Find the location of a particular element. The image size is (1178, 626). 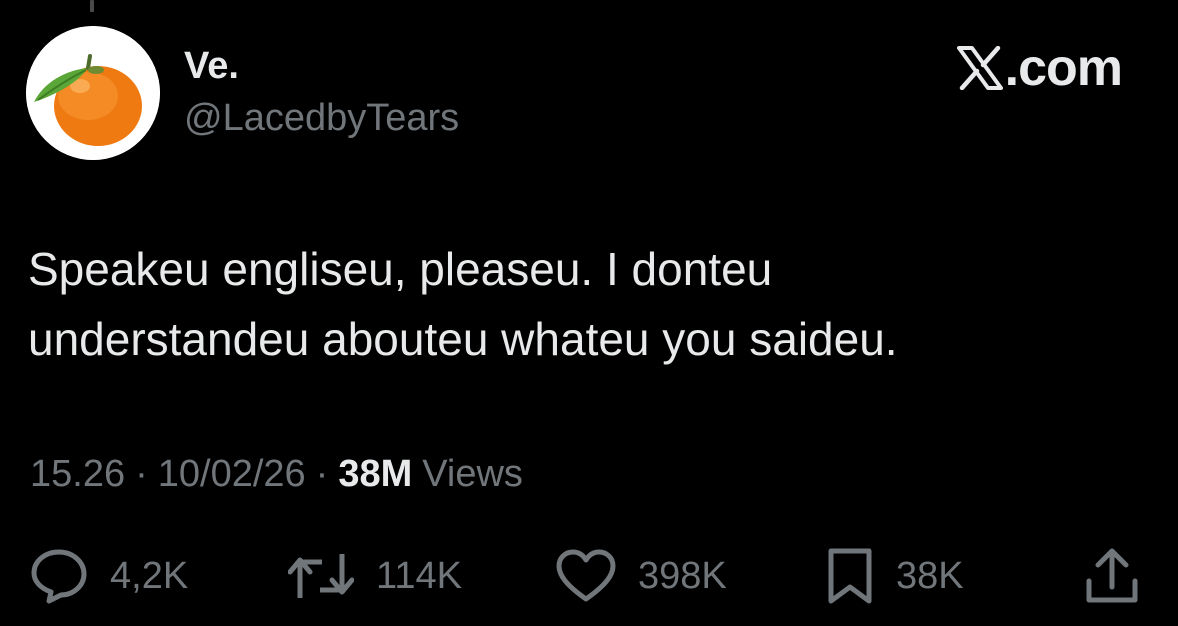

reply-icon is located at coordinates (59, 576).